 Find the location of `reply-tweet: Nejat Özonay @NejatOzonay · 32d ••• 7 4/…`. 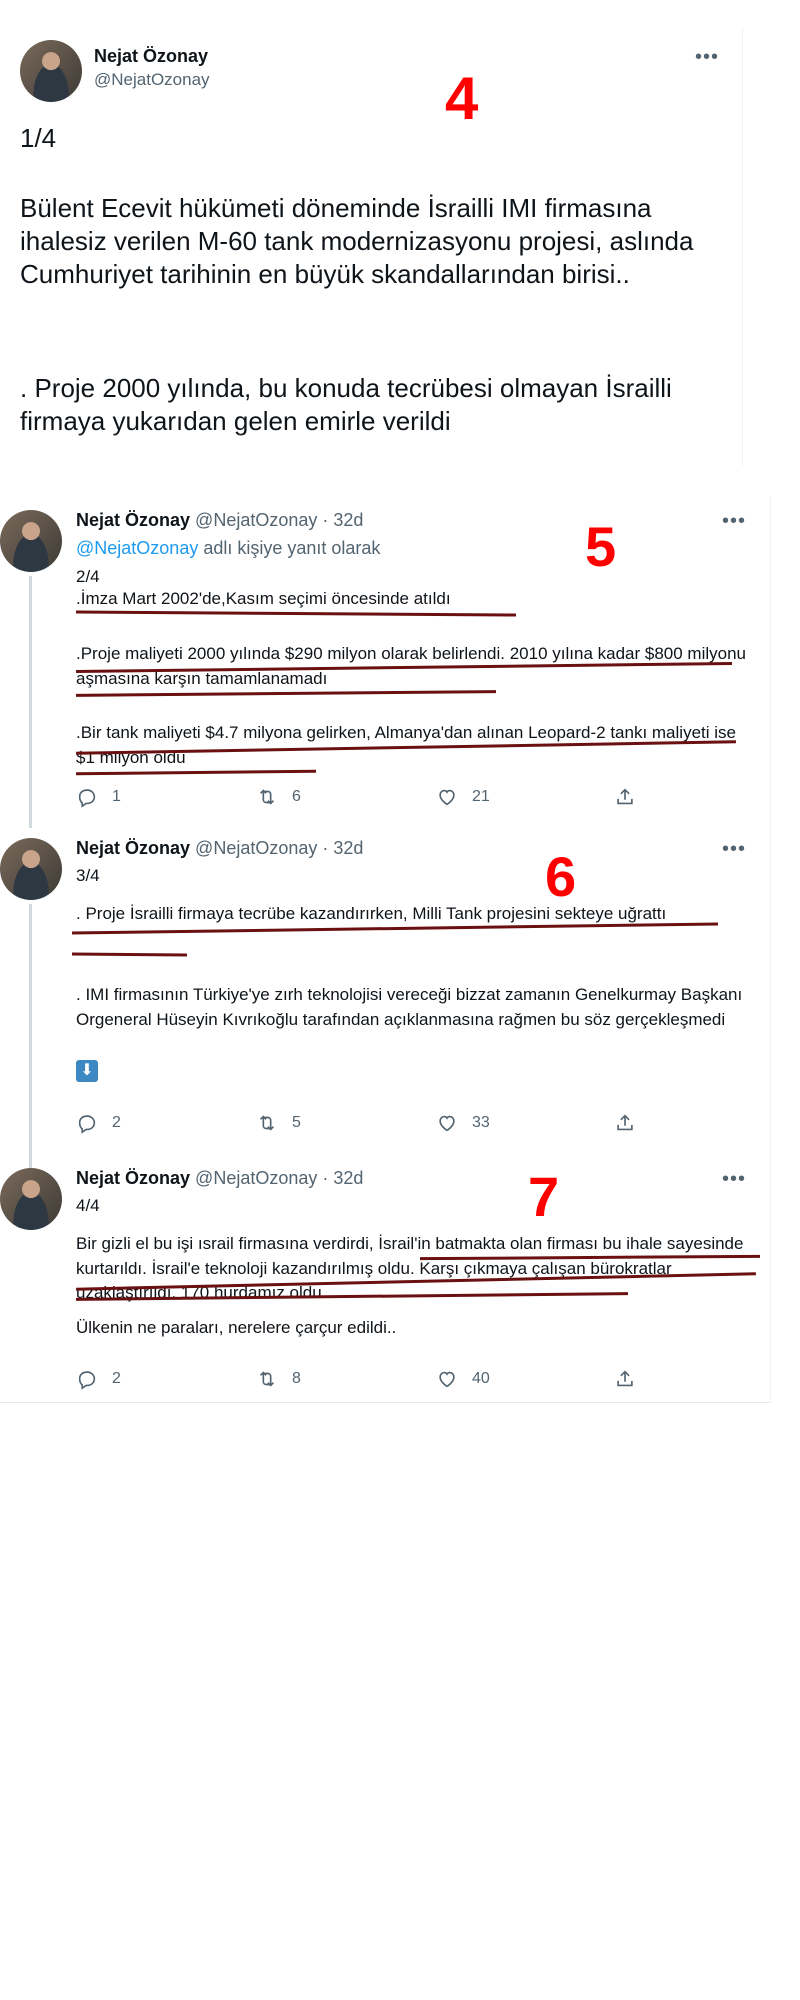

reply-tweet: Nejat Özonay @NejatOzonay · 32d ••• 7 4/… is located at coordinates (385, 1278).